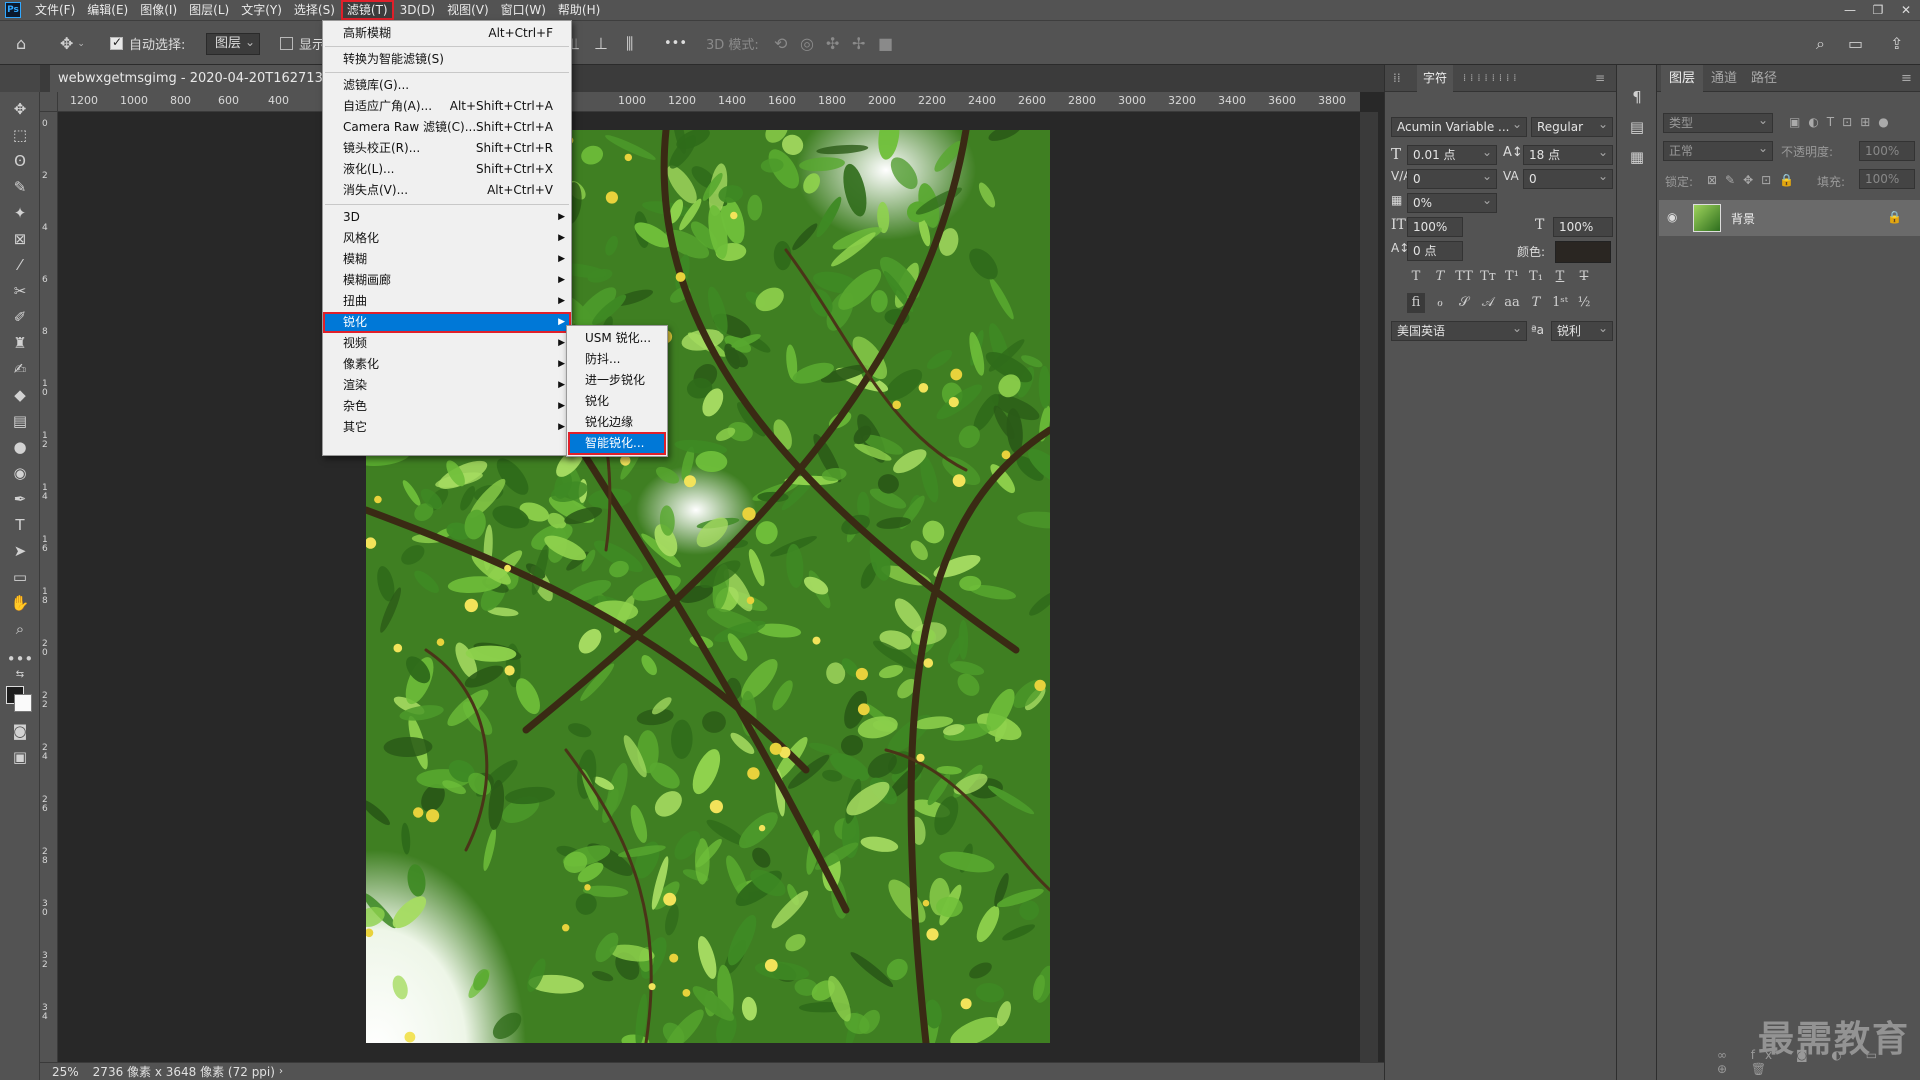 The width and height of the screenshot is (1920, 1080). Describe the element at coordinates (20, 577) in the screenshot. I see `rectangle-tool-icon: ▭` at that location.